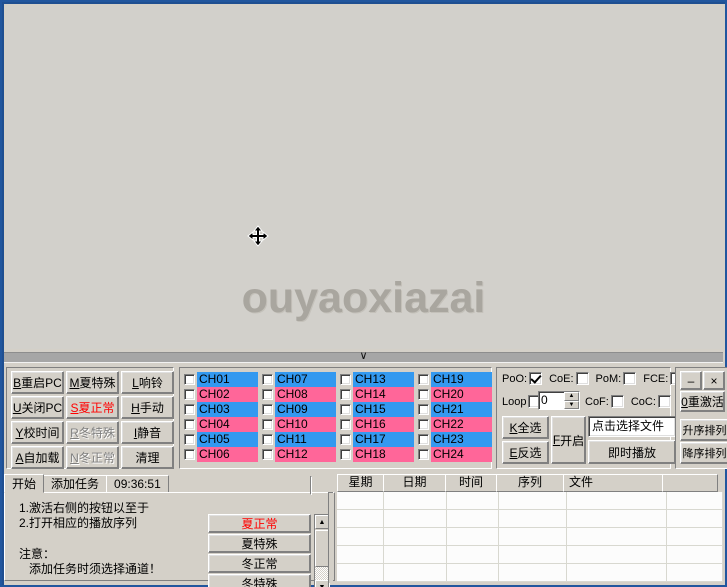 This screenshot has height=587, width=727. Describe the element at coordinates (702, 401) in the screenshot. I see `reactivate-button: 0 重激活` at that location.